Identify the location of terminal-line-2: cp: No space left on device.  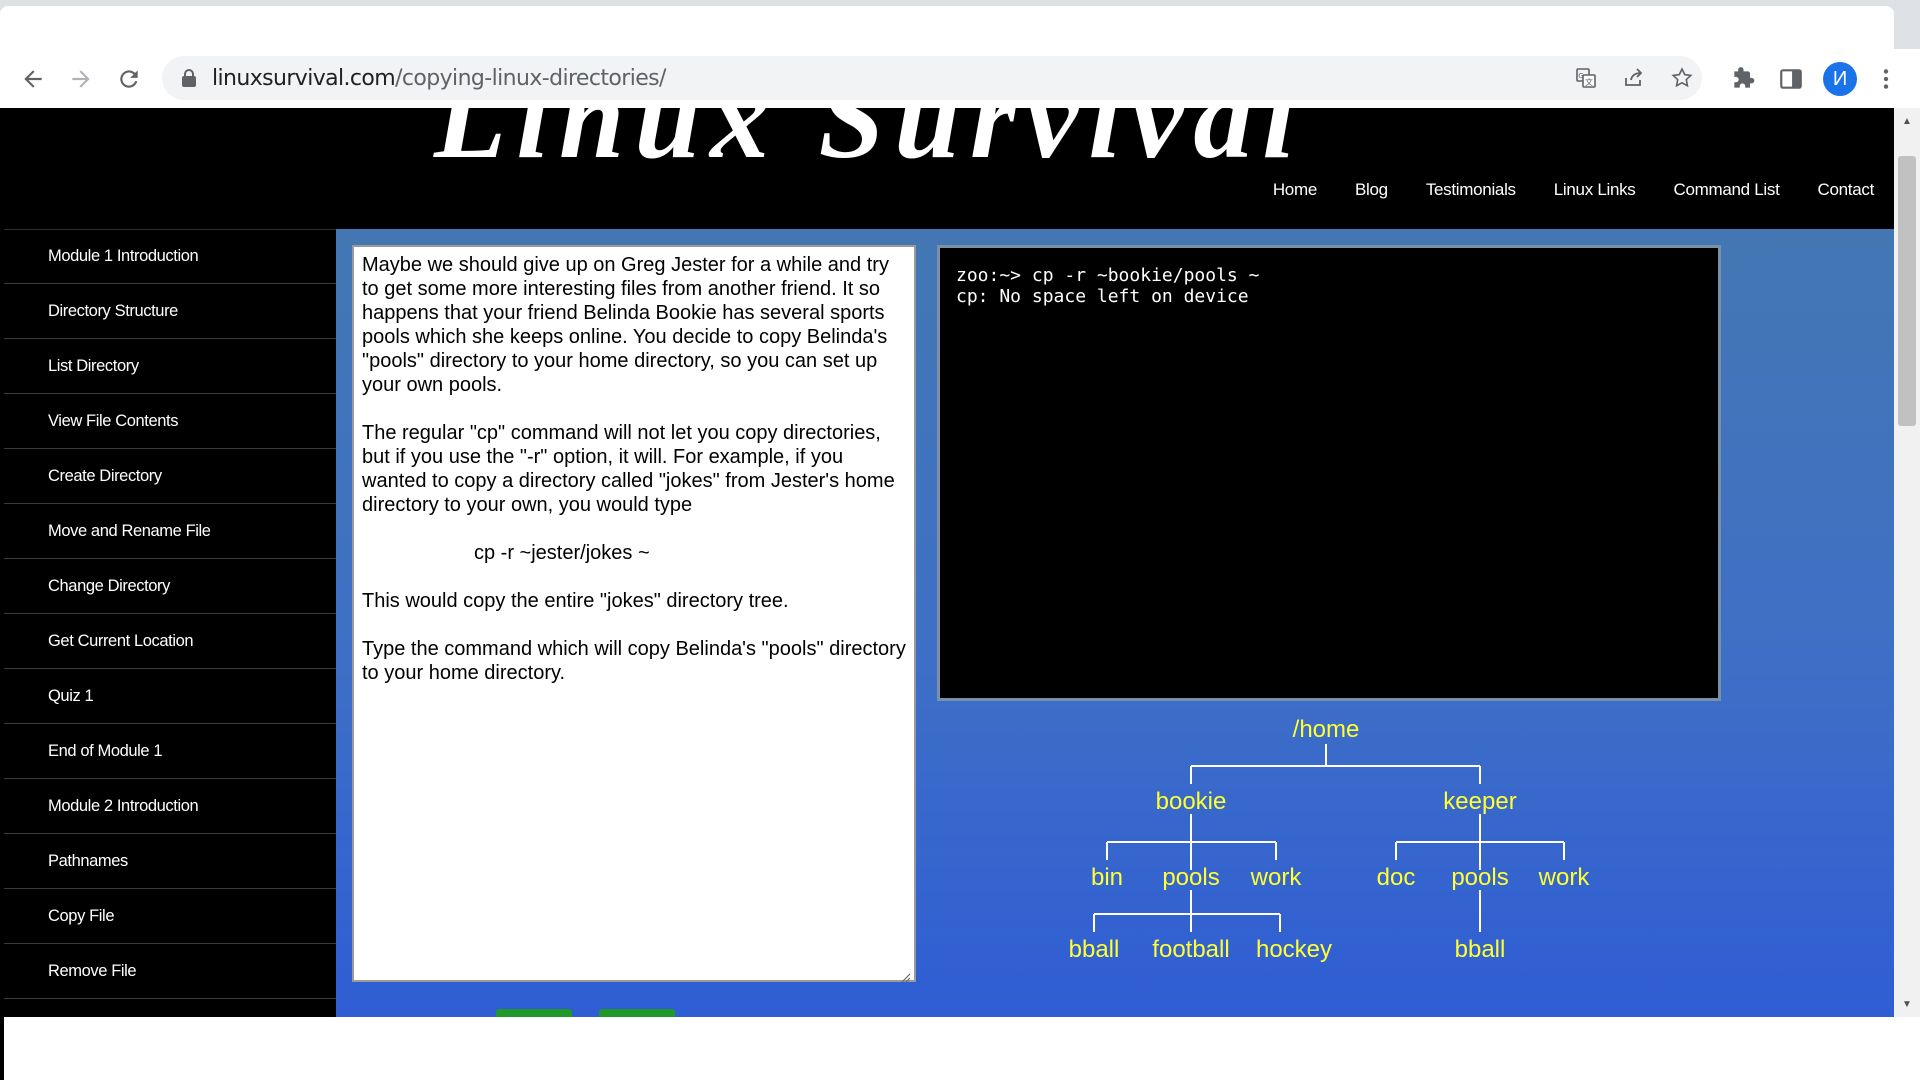
(1102, 296).